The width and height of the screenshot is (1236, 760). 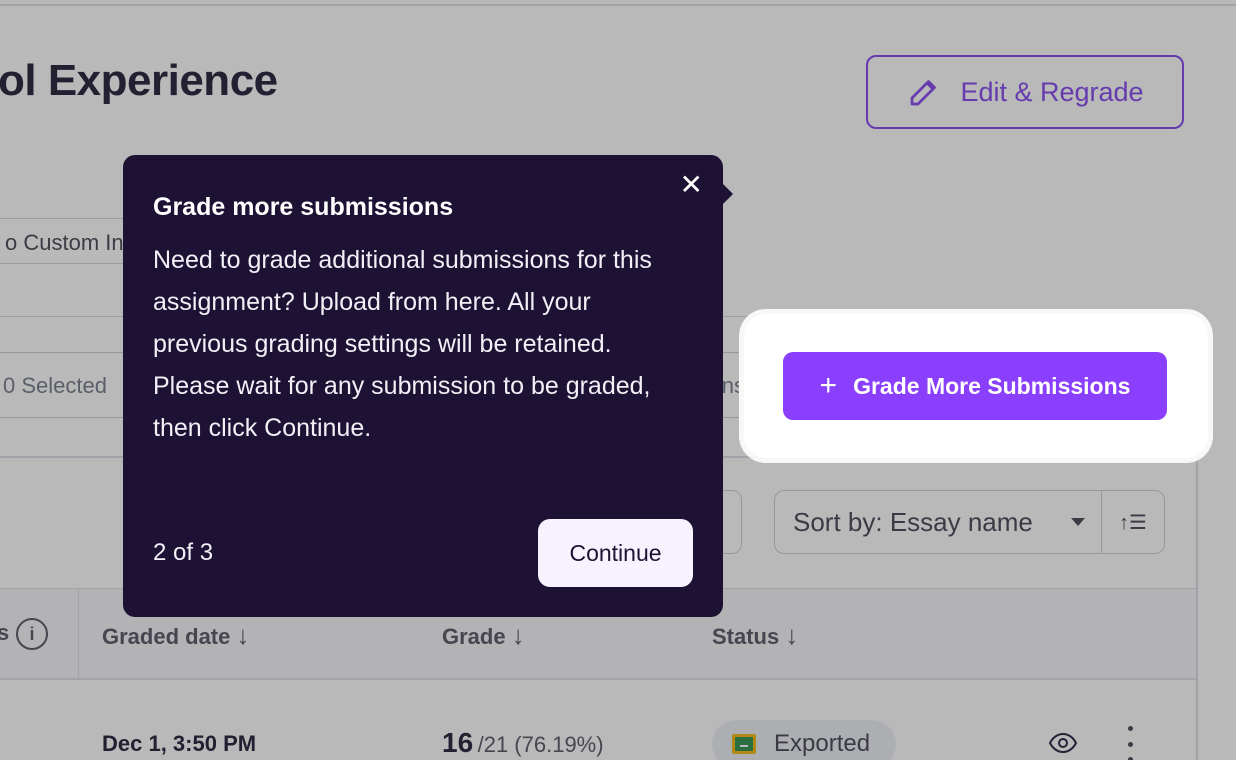 What do you see at coordinates (615, 553) in the screenshot?
I see `continue-button: Continue` at bounding box center [615, 553].